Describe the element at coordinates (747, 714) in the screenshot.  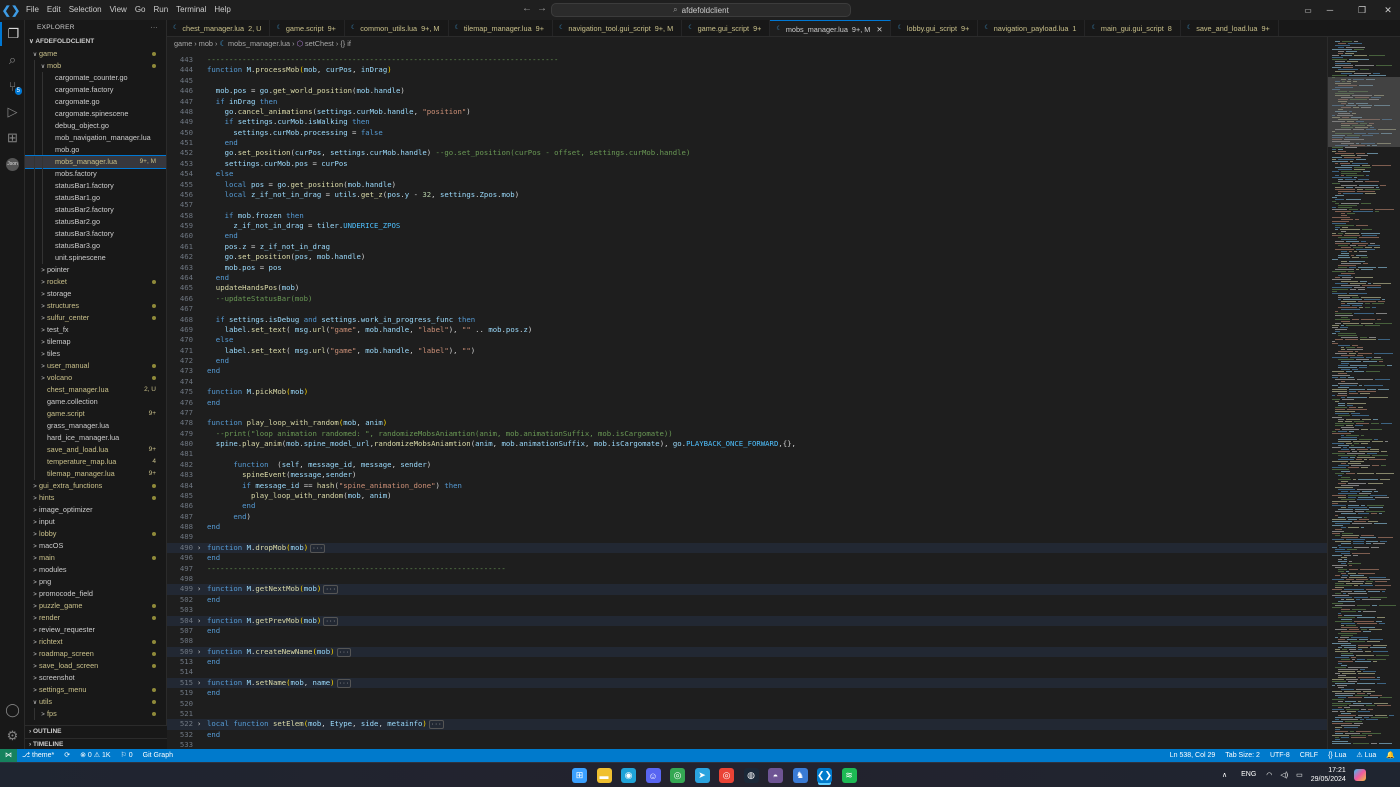
I see `code-line: 521` at that location.